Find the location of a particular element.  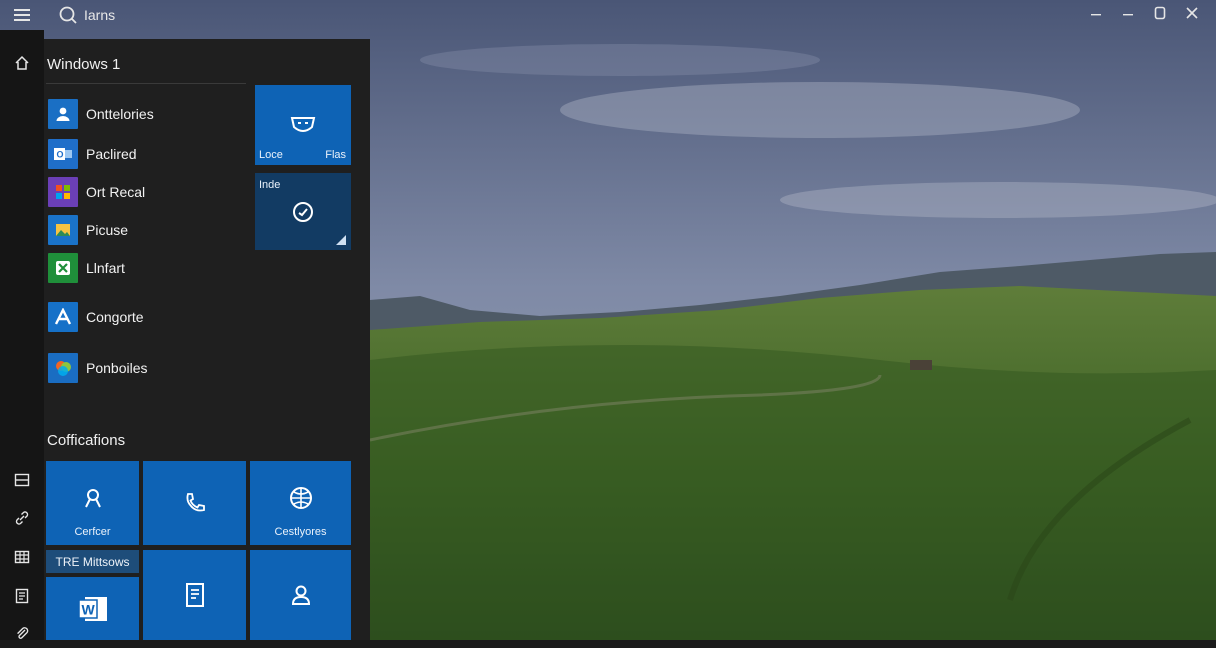

book-icon is located at coordinates (22, 596).